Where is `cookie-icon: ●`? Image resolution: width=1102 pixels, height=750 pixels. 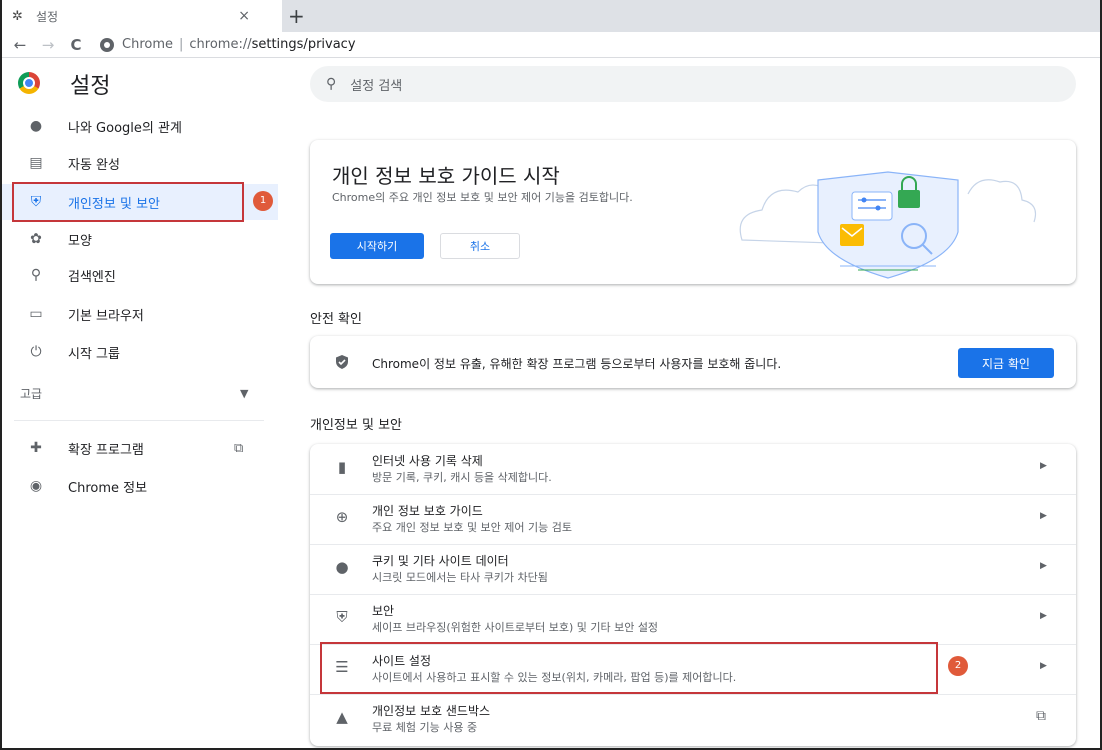
cookie-icon: ● is located at coordinates (342, 567).